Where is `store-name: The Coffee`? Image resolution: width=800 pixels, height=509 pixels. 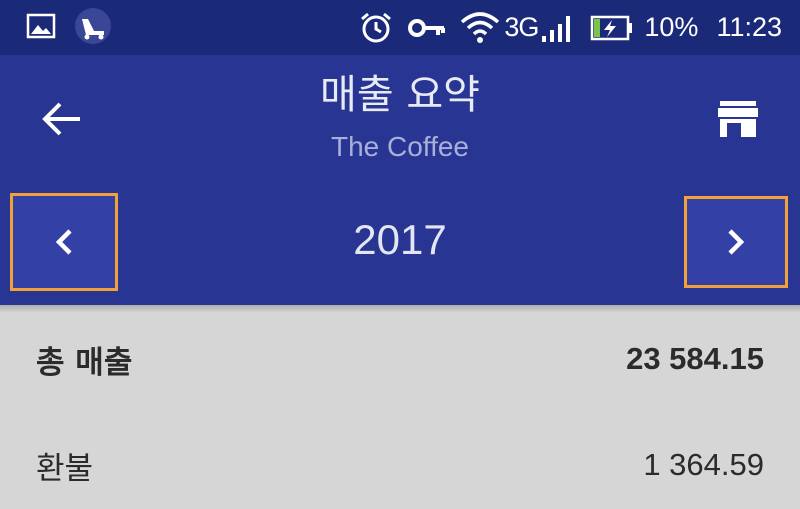 store-name: The Coffee is located at coordinates (400, 146).